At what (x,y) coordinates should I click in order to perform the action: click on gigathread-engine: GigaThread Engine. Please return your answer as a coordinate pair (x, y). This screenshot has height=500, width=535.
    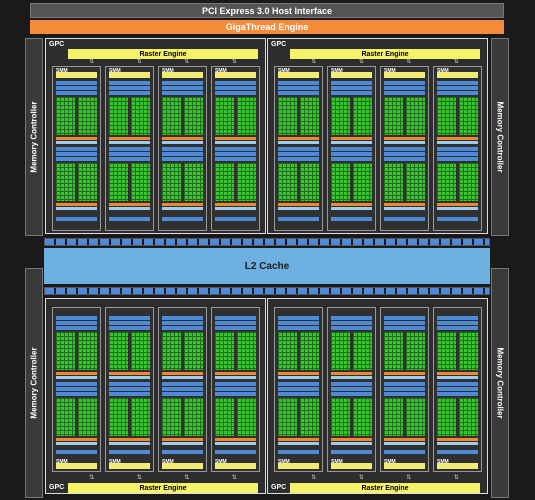
    Looking at the image, I should click on (267, 27).